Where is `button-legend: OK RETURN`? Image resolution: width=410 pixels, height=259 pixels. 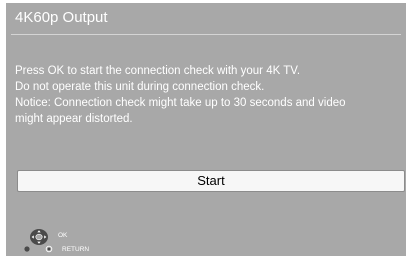
button-legend: OK RETURN is located at coordinates (82, 238).